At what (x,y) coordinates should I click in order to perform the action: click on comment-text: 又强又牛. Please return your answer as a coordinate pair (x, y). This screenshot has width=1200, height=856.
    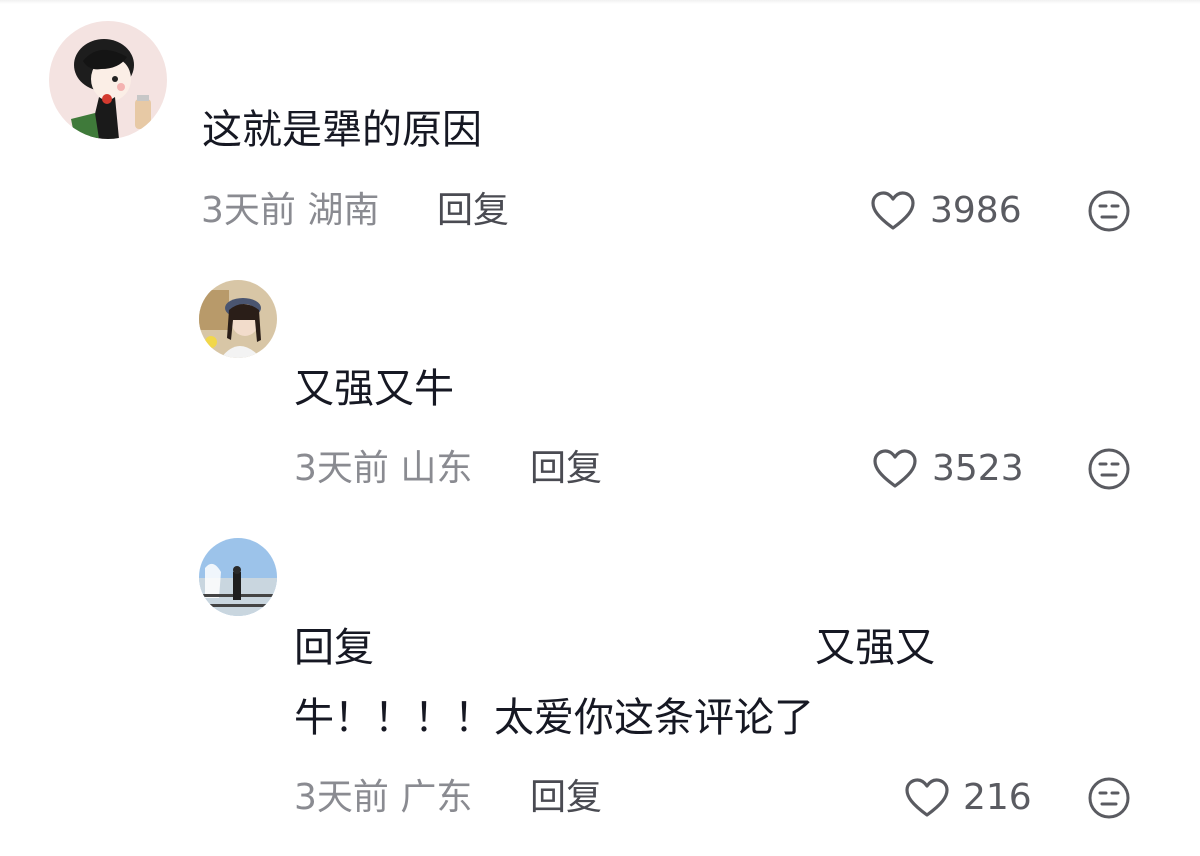
    Looking at the image, I should click on (374, 389).